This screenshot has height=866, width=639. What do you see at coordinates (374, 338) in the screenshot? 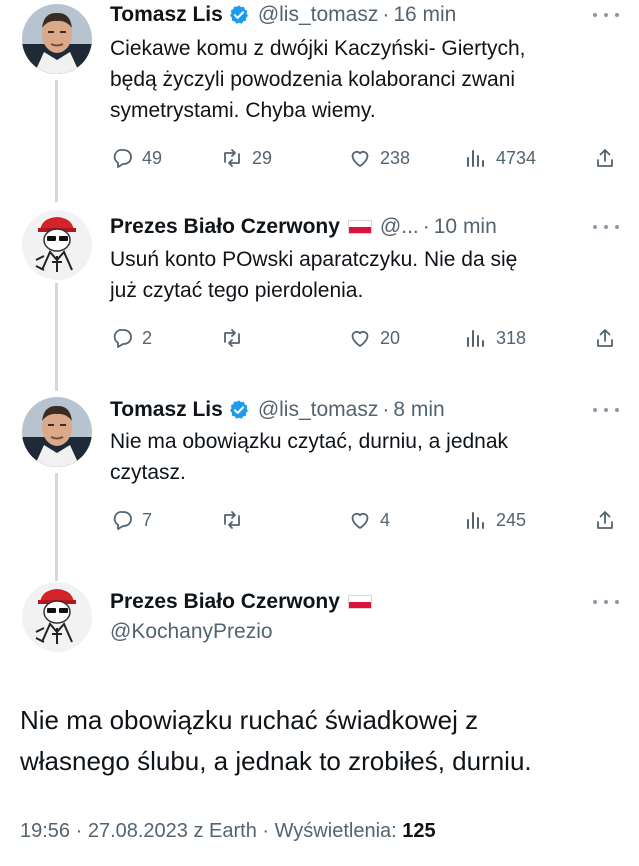
I see `like-button: 20` at bounding box center [374, 338].